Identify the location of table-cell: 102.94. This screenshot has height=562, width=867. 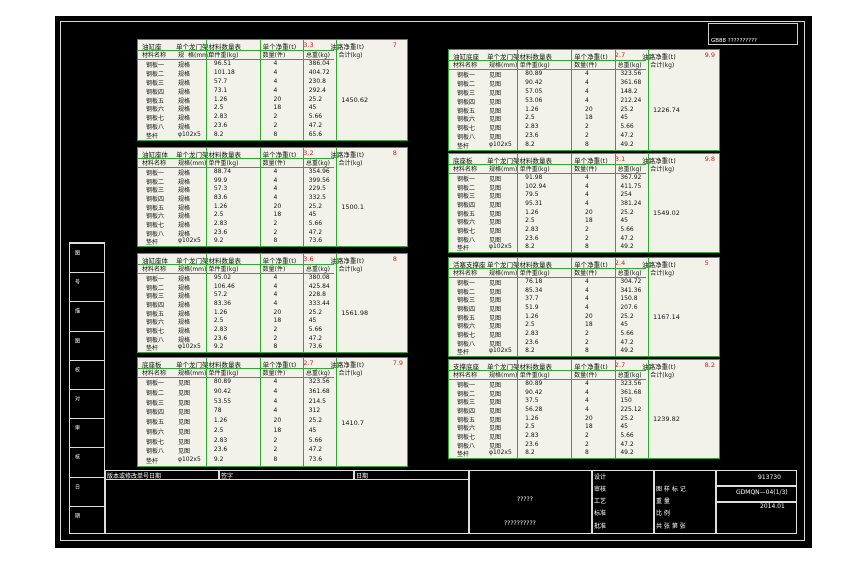
(536, 186).